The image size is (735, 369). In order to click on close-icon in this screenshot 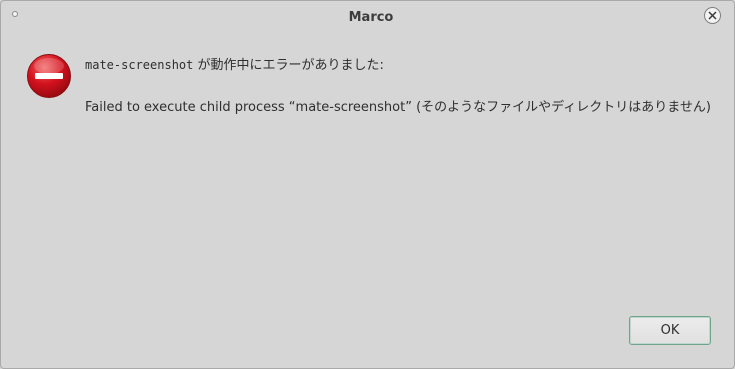, I will do `click(712, 15)`.